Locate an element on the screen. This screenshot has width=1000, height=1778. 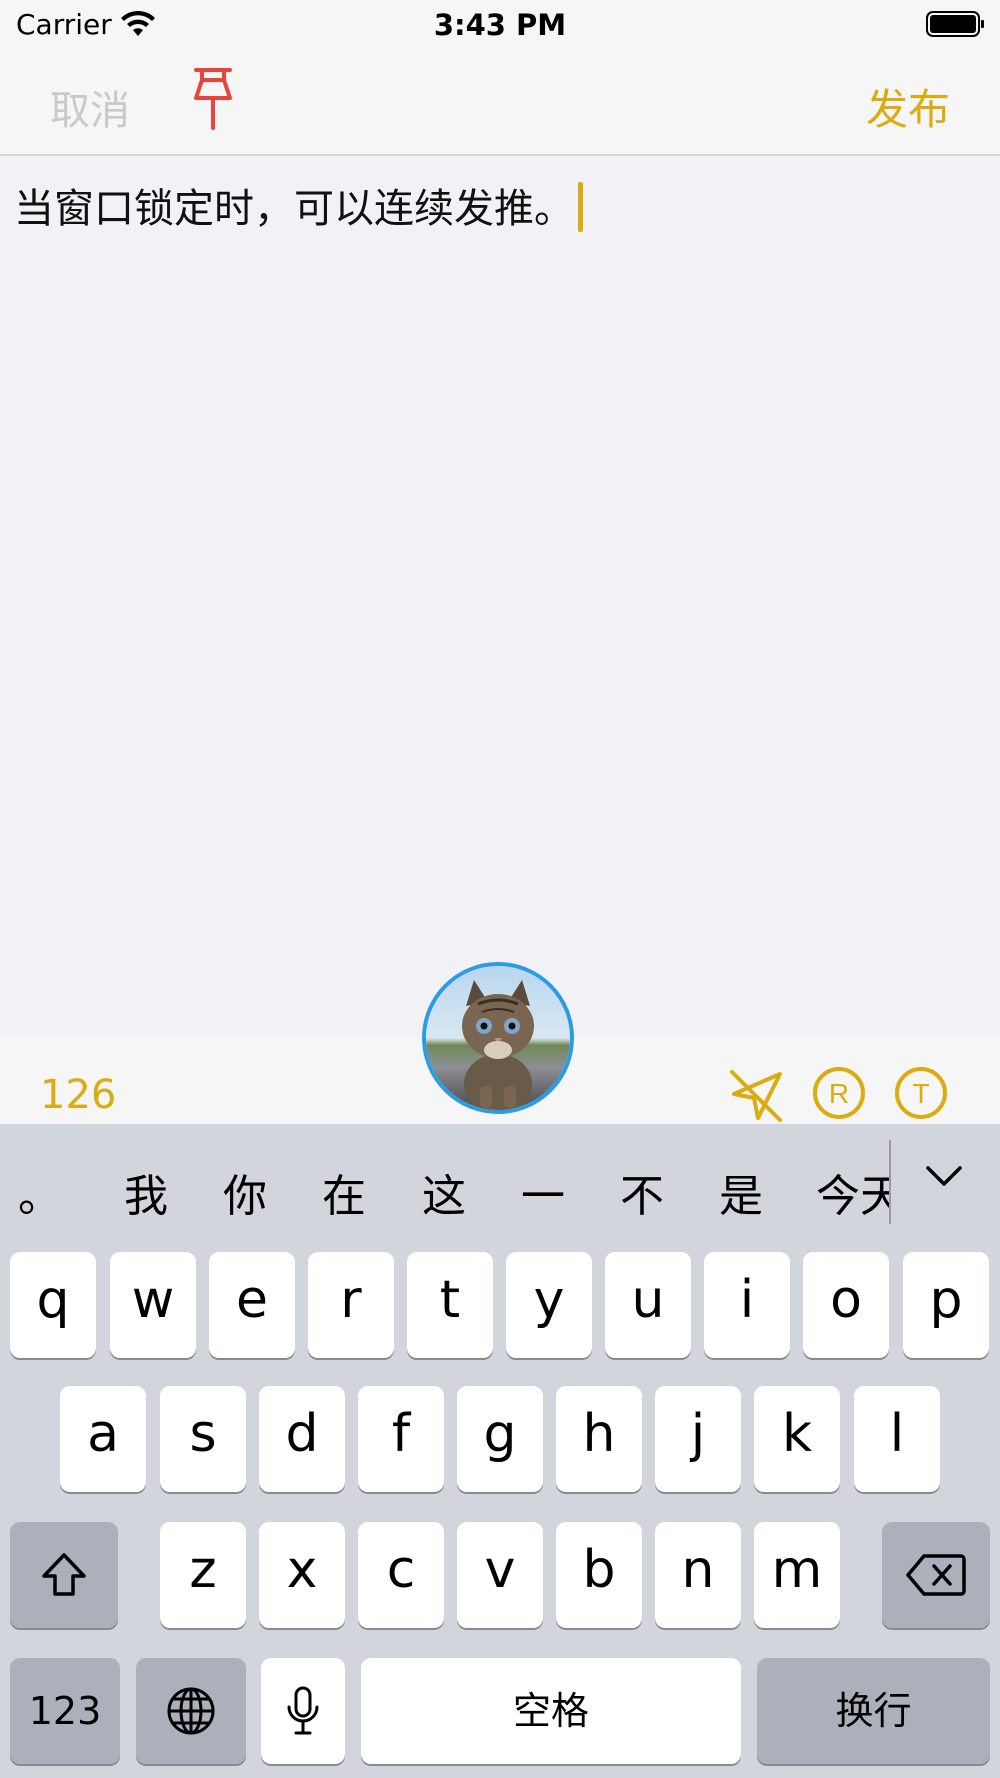
key-y: y is located at coordinates (549, 1305).